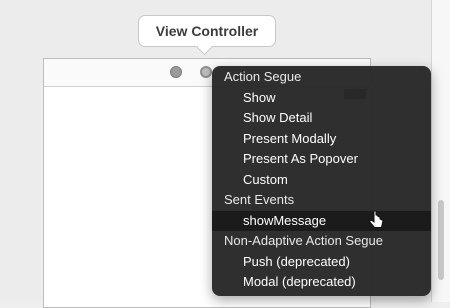  I want to click on scrollbar-thumb, so click(441, 240).